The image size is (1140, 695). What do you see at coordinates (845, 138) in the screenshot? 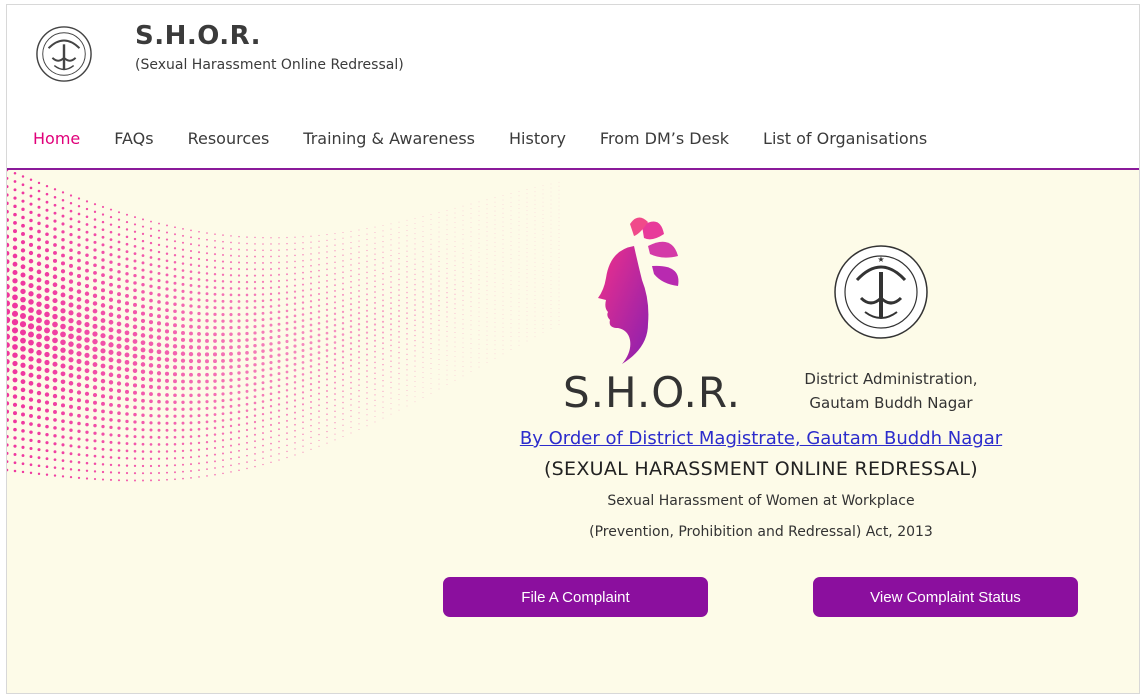
I see `nav-list-organisations: List of Organisations` at bounding box center [845, 138].